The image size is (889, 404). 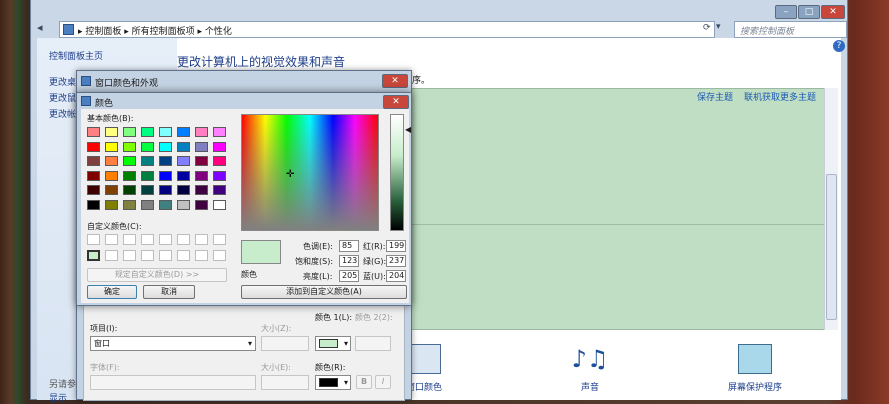 What do you see at coordinates (707, 28) in the screenshot?
I see `refresh-icon: ⟳` at bounding box center [707, 28].